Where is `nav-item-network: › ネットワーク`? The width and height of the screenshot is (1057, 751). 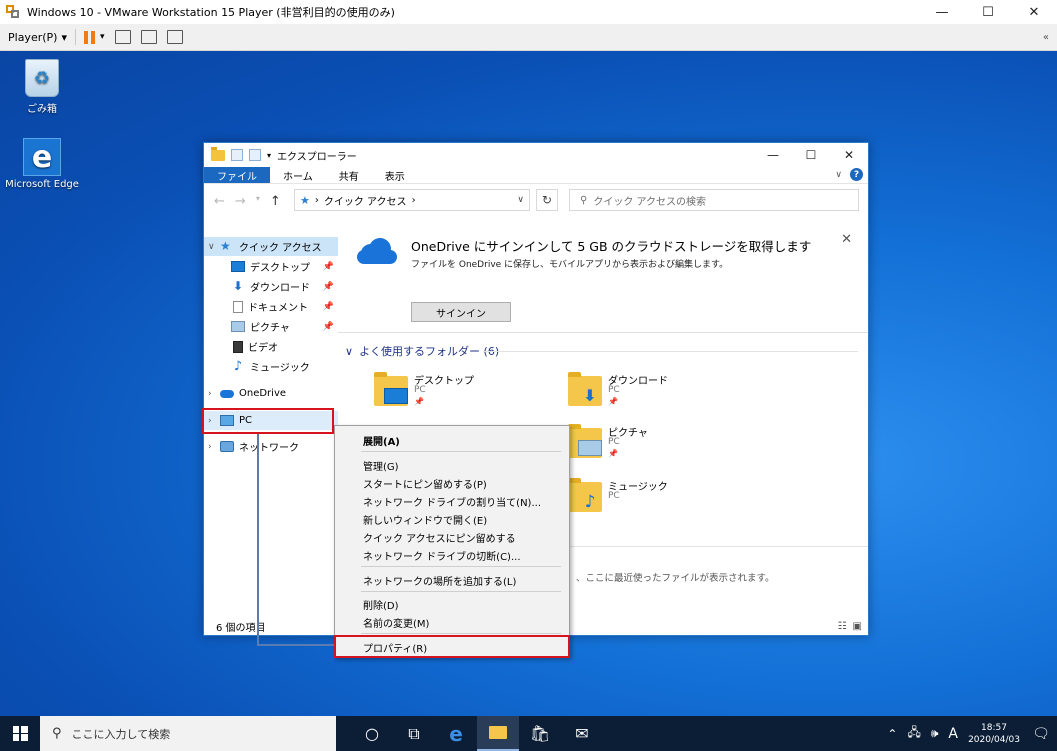
nav-item-network: › ネットワーク is located at coordinates (271, 446).